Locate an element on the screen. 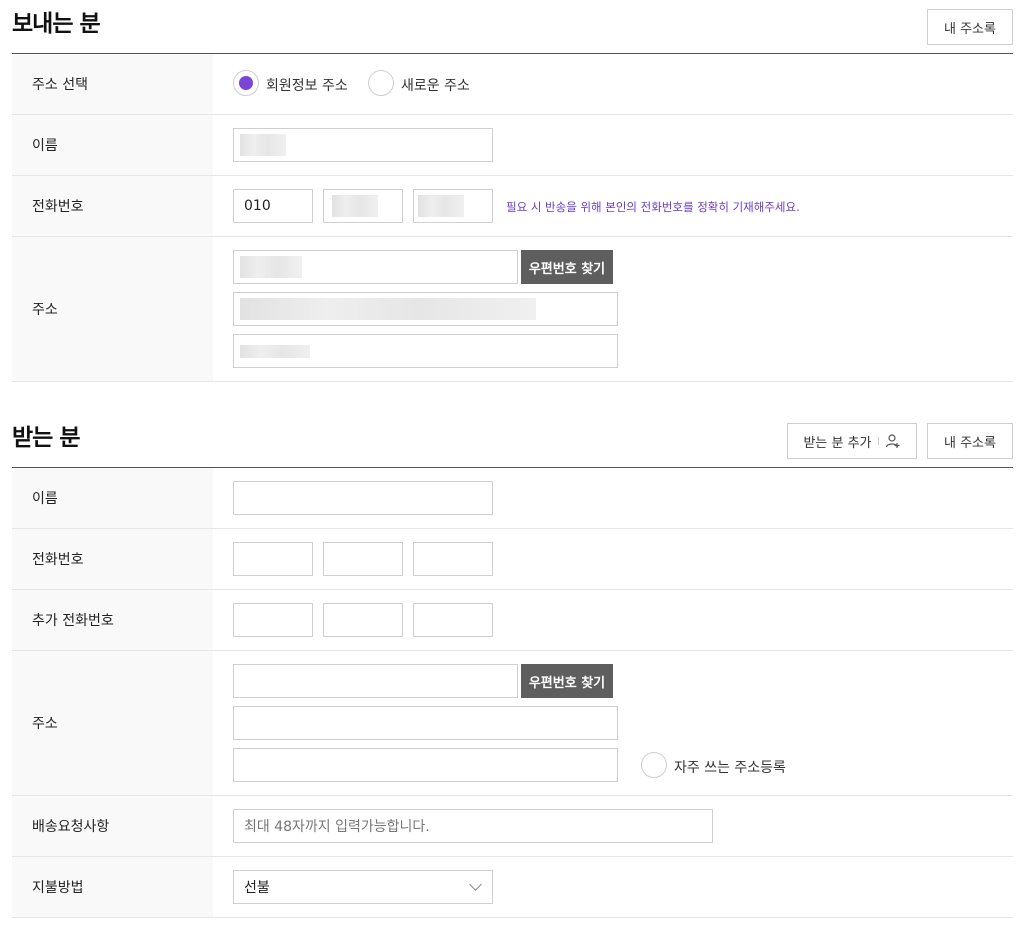  favorite-address-radio is located at coordinates (654, 765).